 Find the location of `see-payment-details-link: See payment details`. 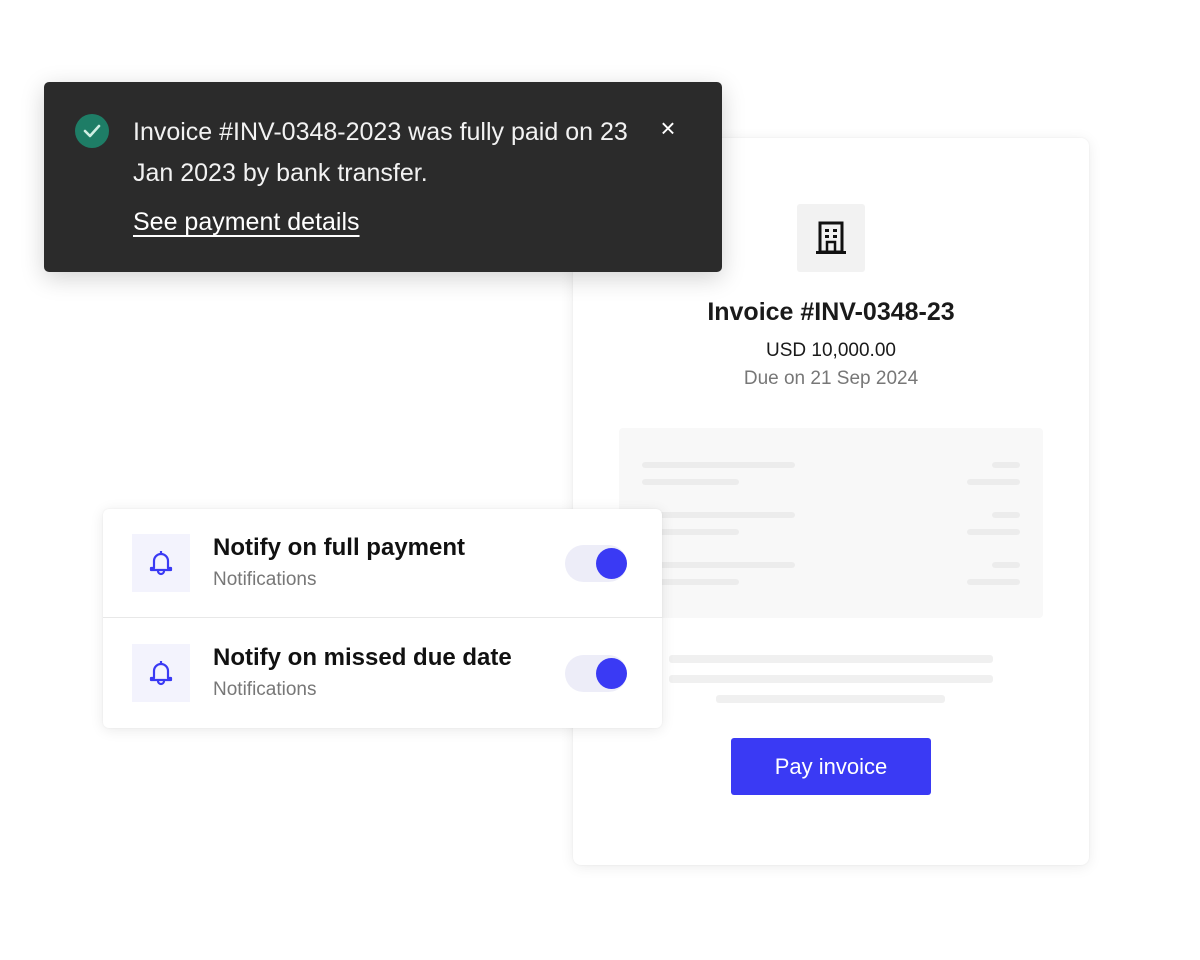

see-payment-details-link: See payment details is located at coordinates (246, 222).